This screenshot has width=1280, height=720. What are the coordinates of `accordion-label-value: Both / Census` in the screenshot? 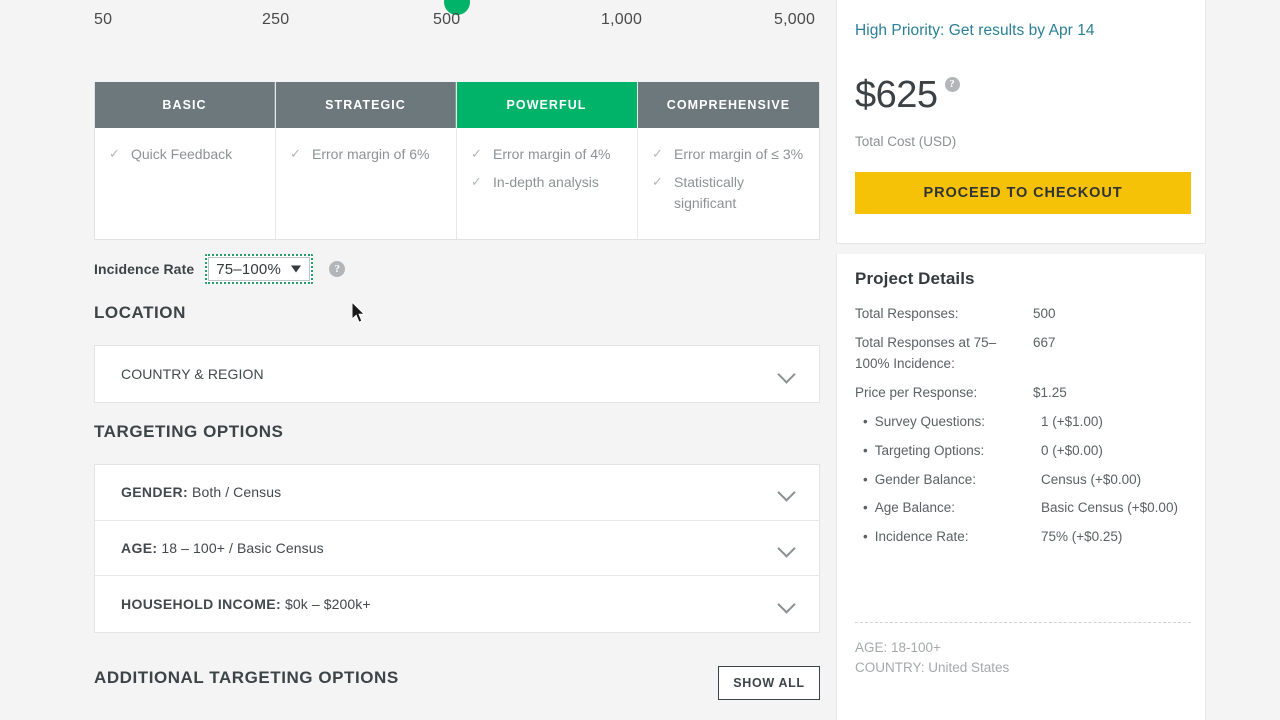 It's located at (237, 492).